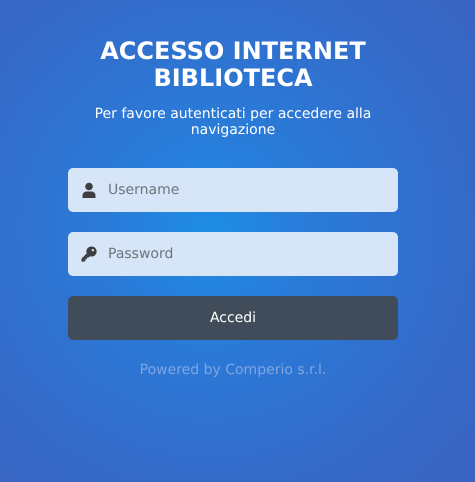 This screenshot has height=482, width=475. I want to click on username-field: Username, so click(233, 190).